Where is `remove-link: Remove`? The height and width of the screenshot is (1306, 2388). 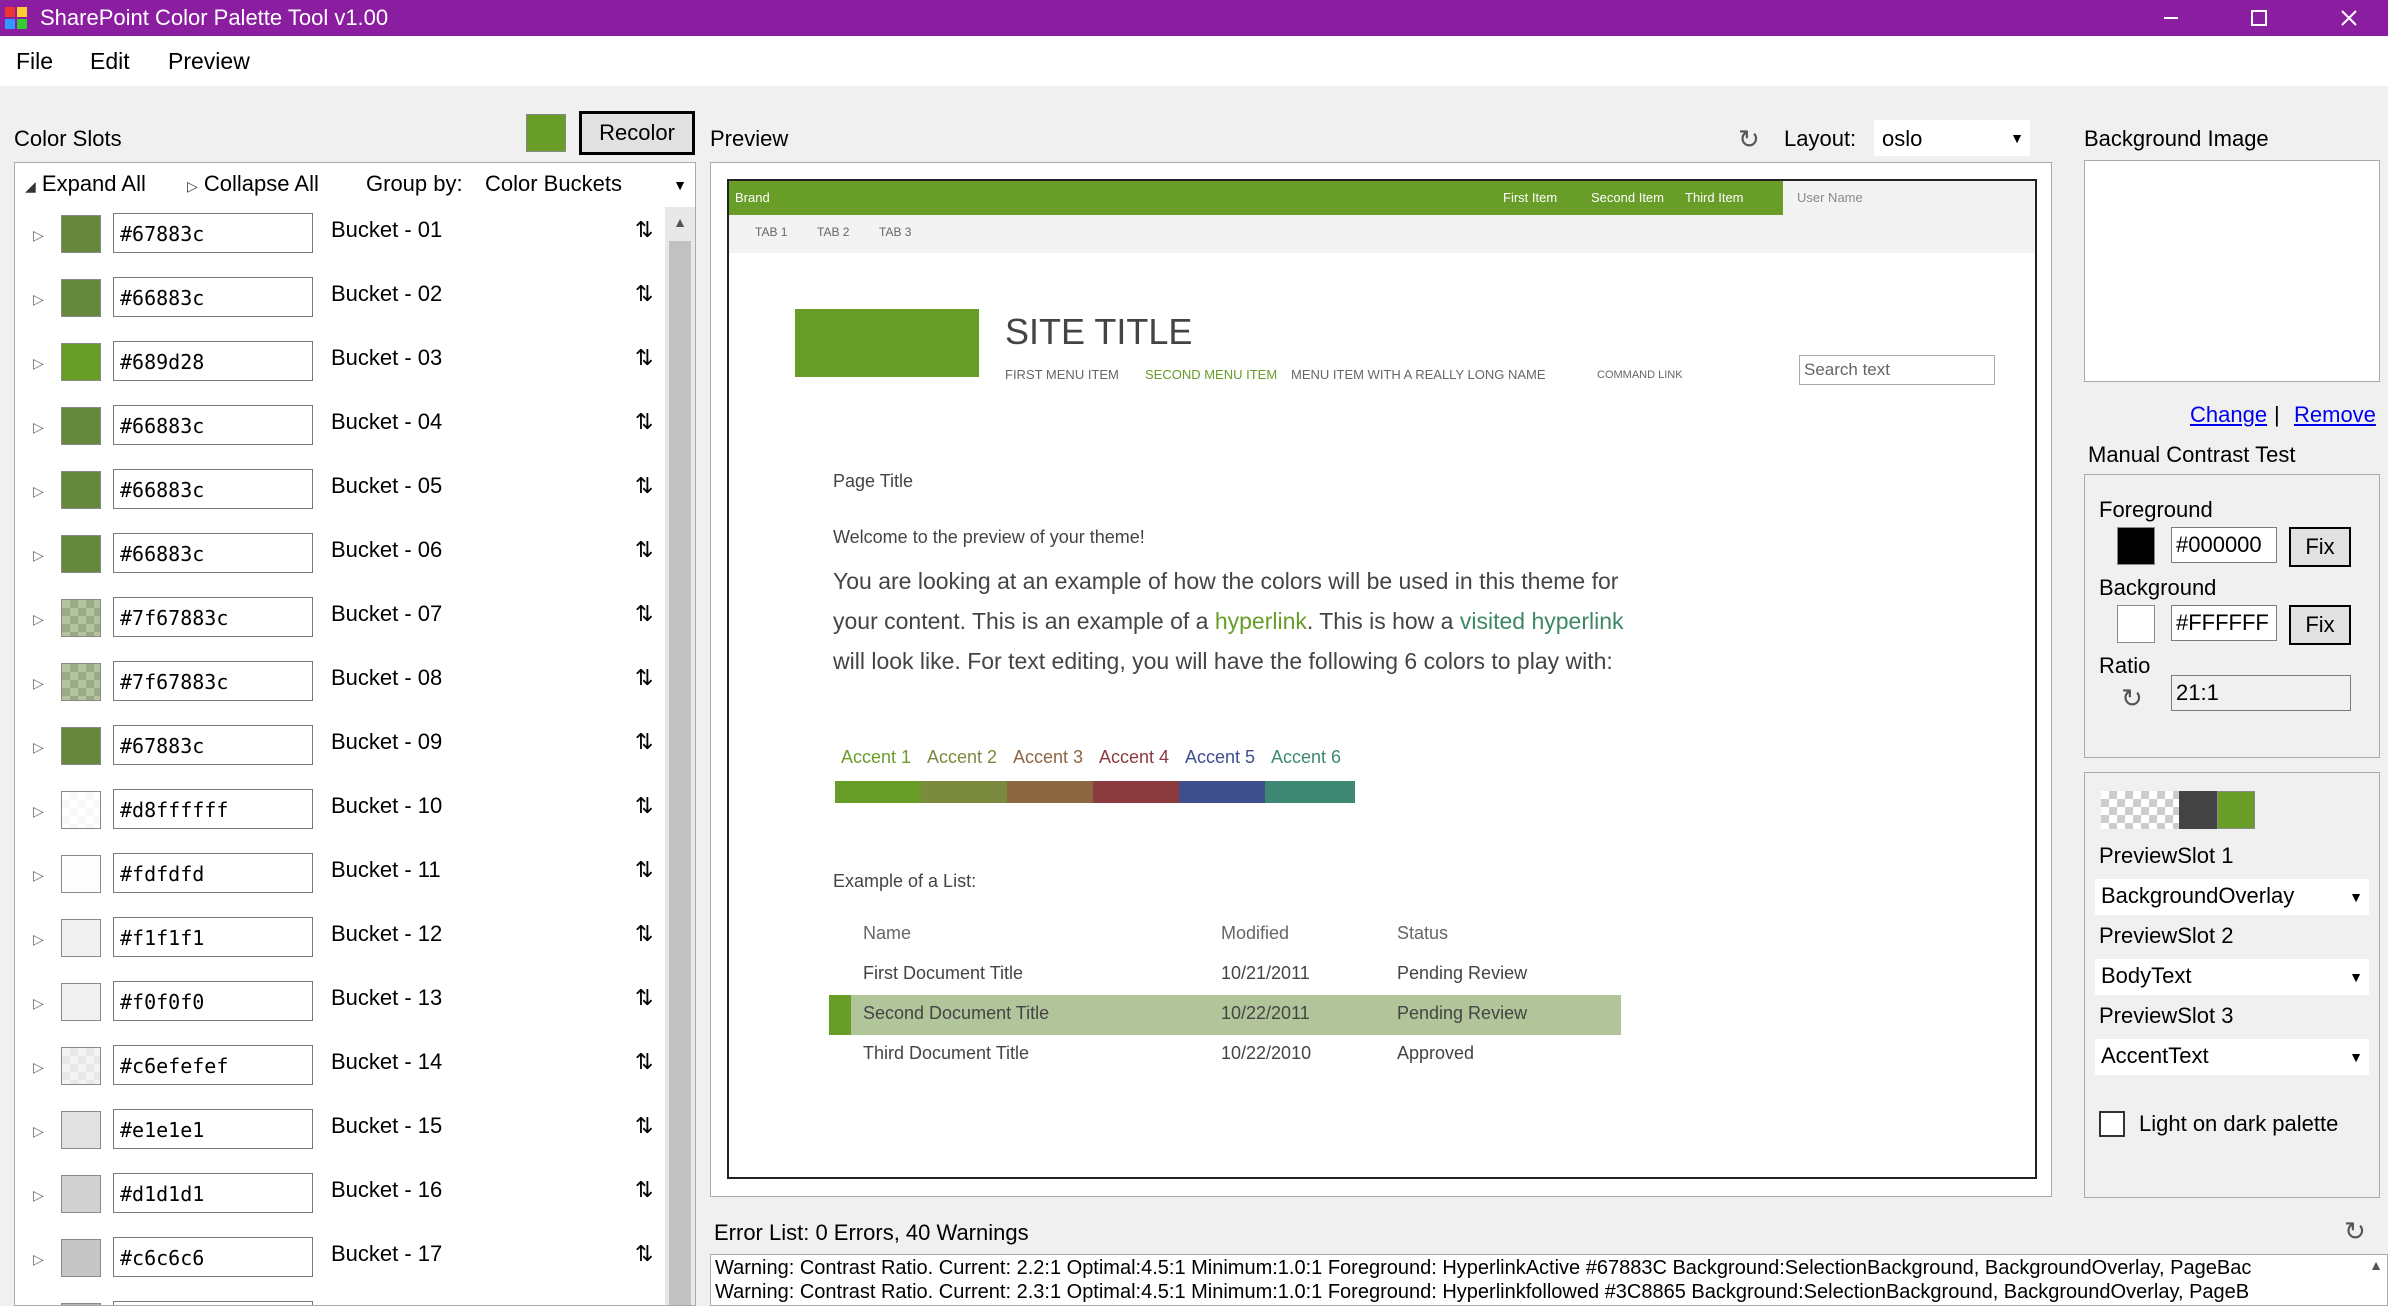 remove-link: Remove is located at coordinates (2335, 415).